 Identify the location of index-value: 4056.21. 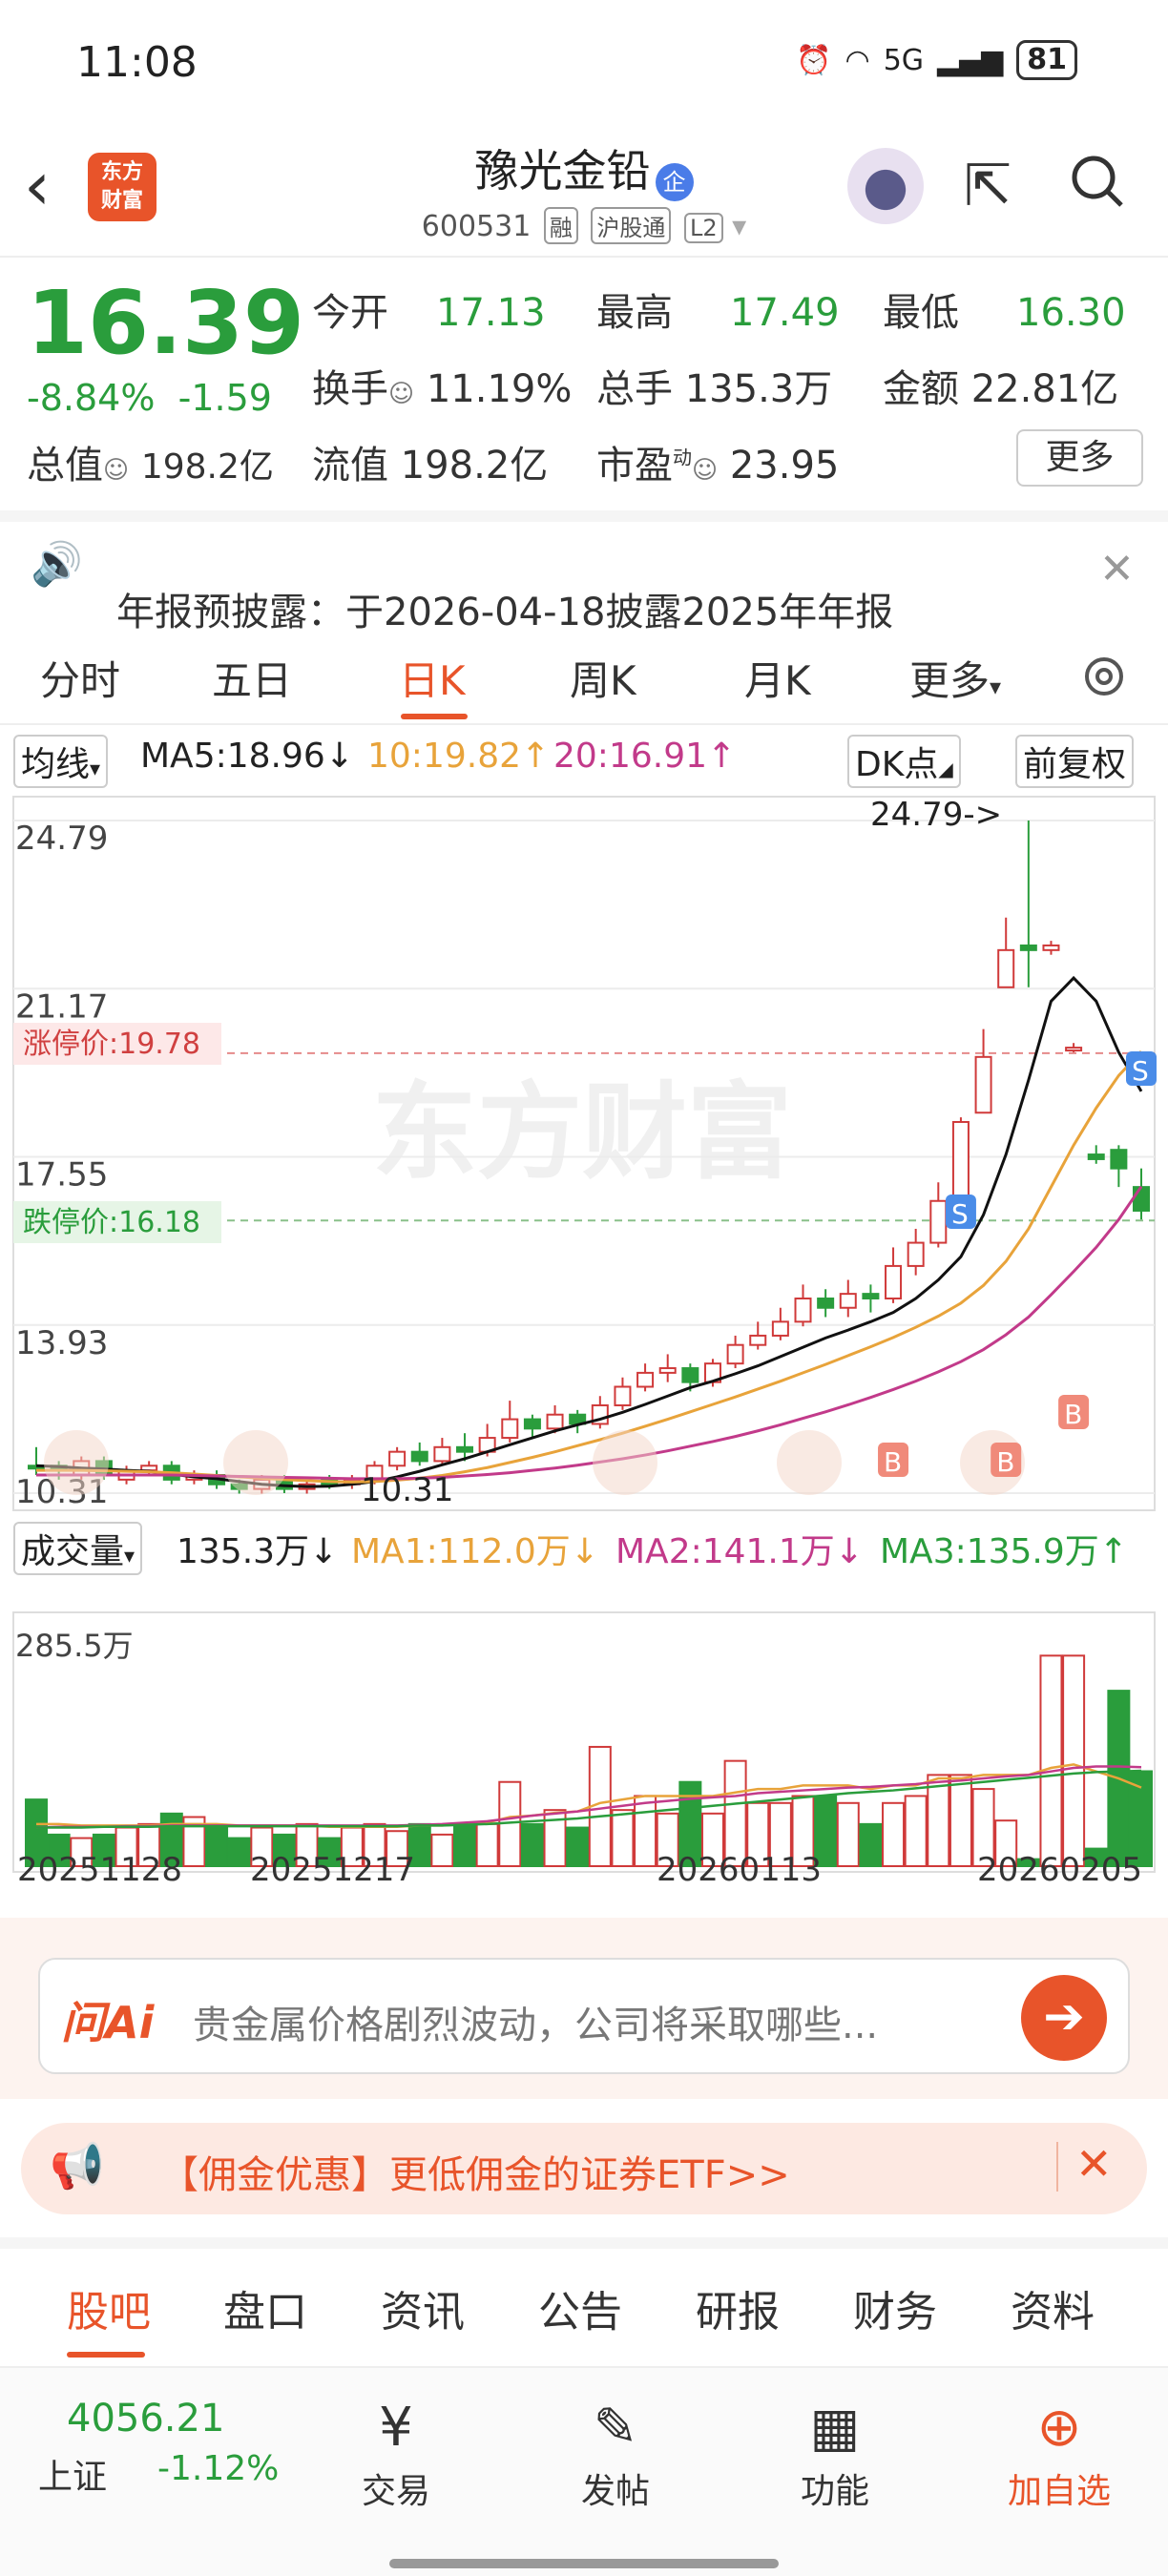
(146, 2419).